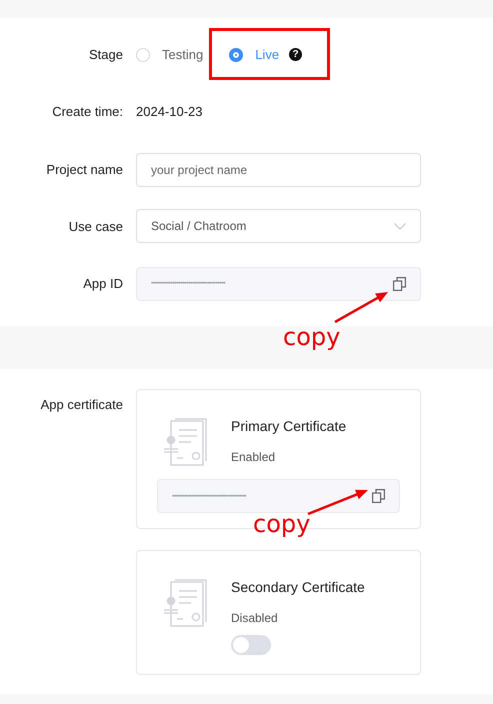 Image resolution: width=493 pixels, height=704 pixels. What do you see at coordinates (81, 404) in the screenshot?
I see `app-certificate-label: App certificate` at bounding box center [81, 404].